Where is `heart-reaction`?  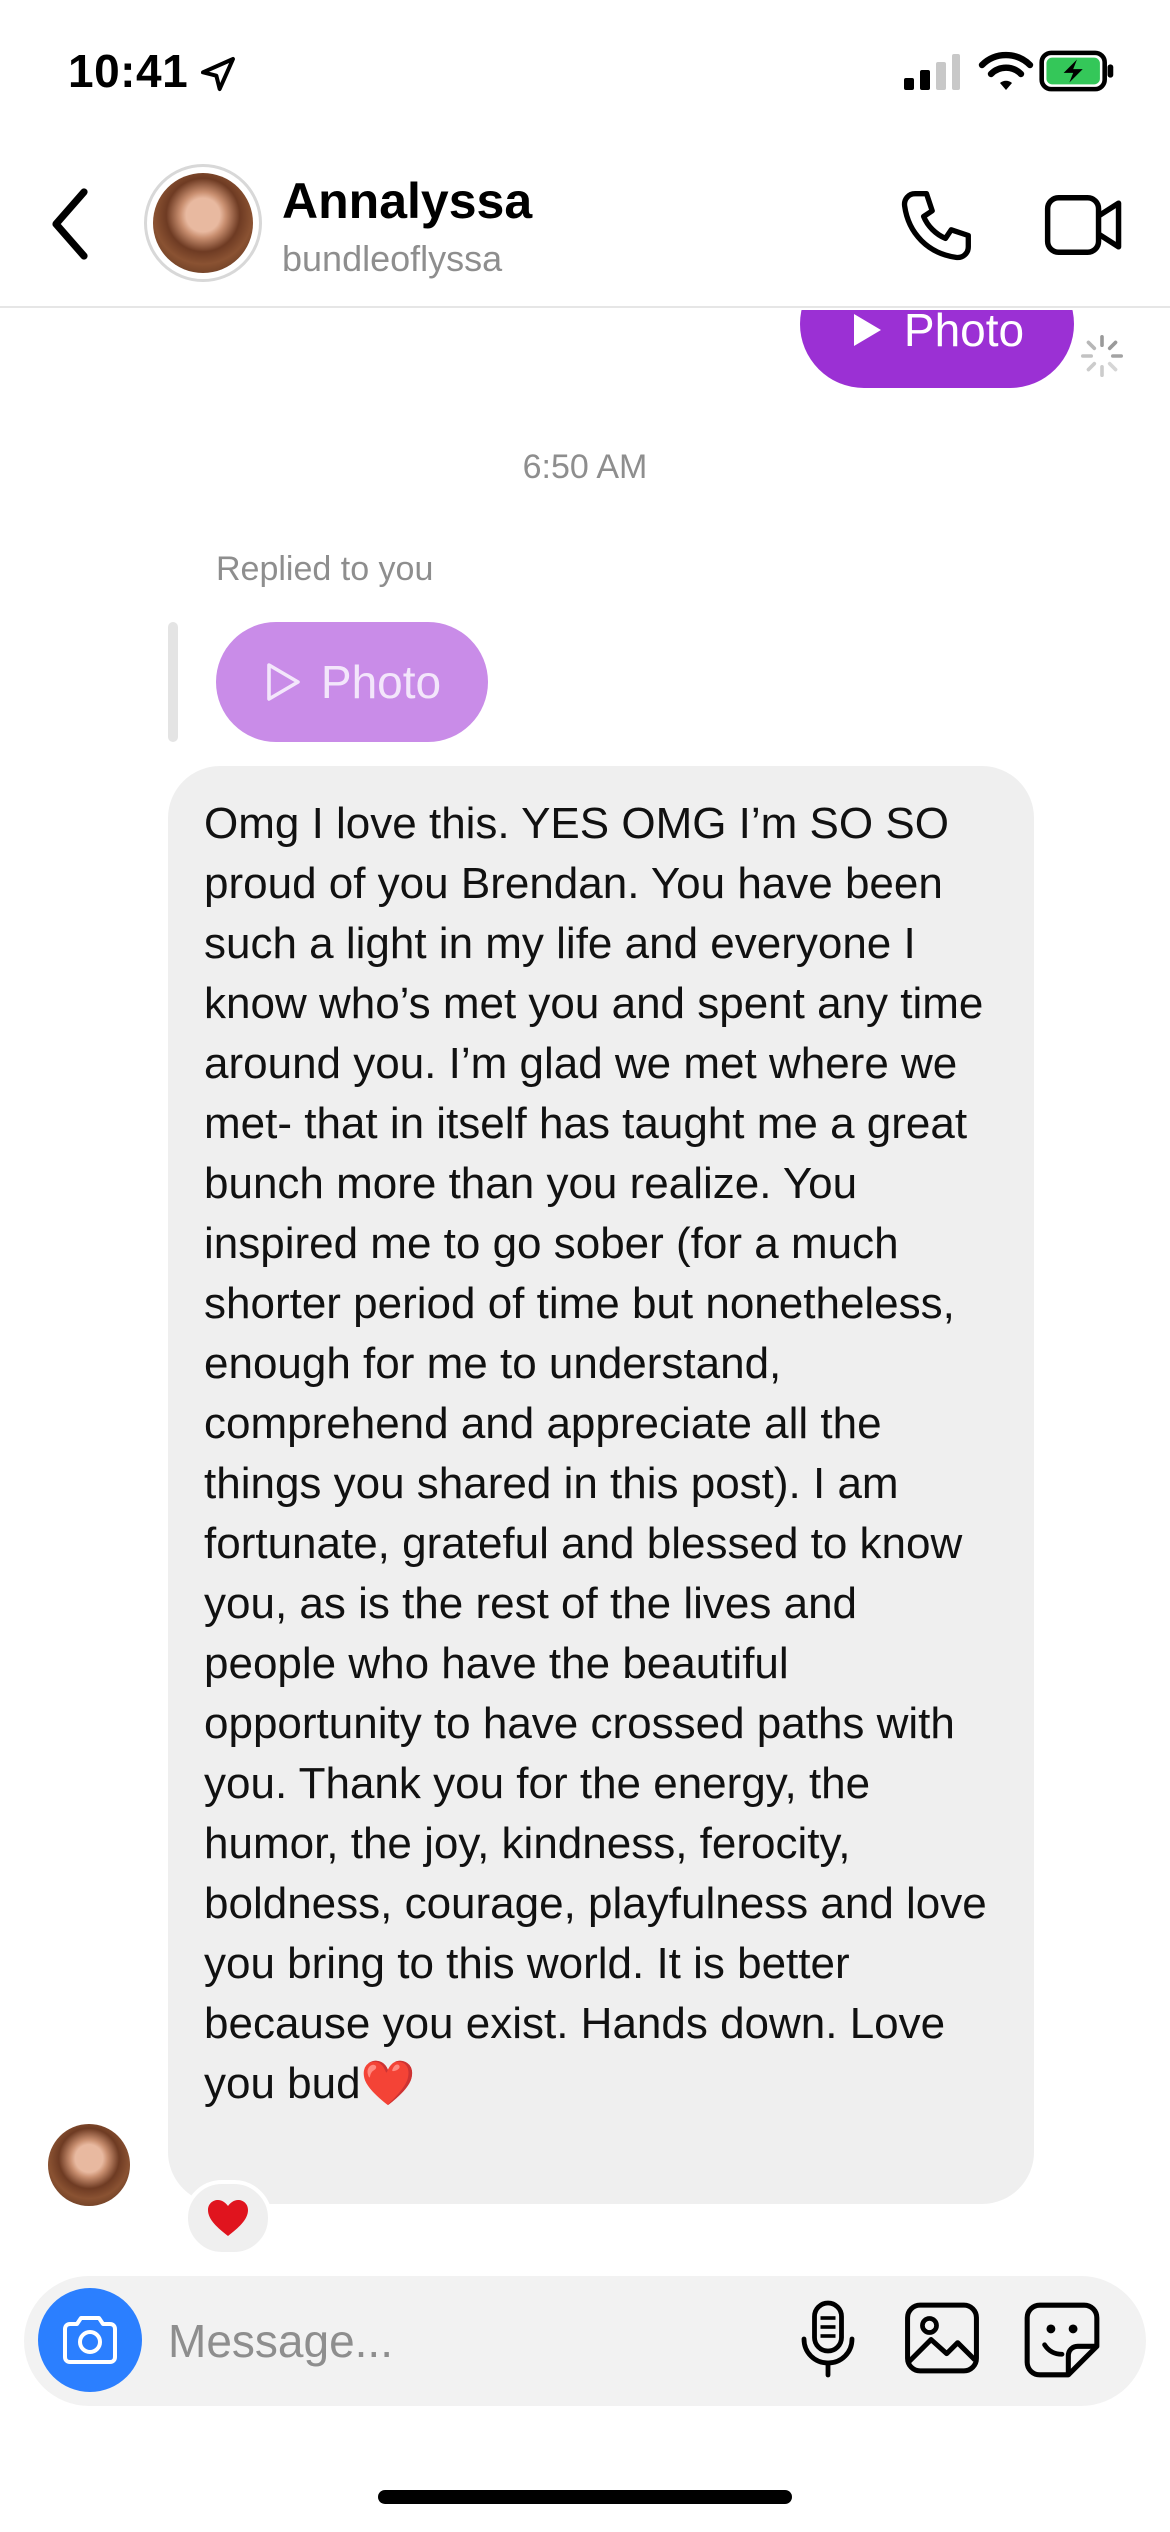
heart-reaction is located at coordinates (228, 2218).